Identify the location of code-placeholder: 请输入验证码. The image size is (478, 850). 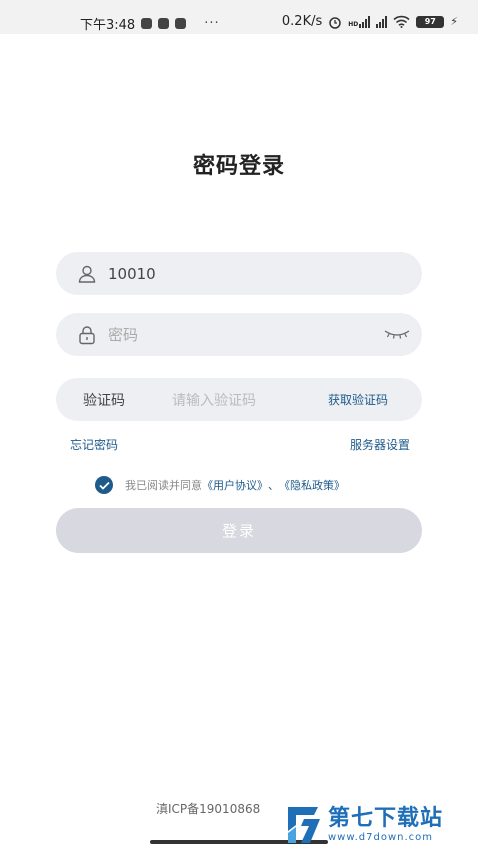
(214, 400).